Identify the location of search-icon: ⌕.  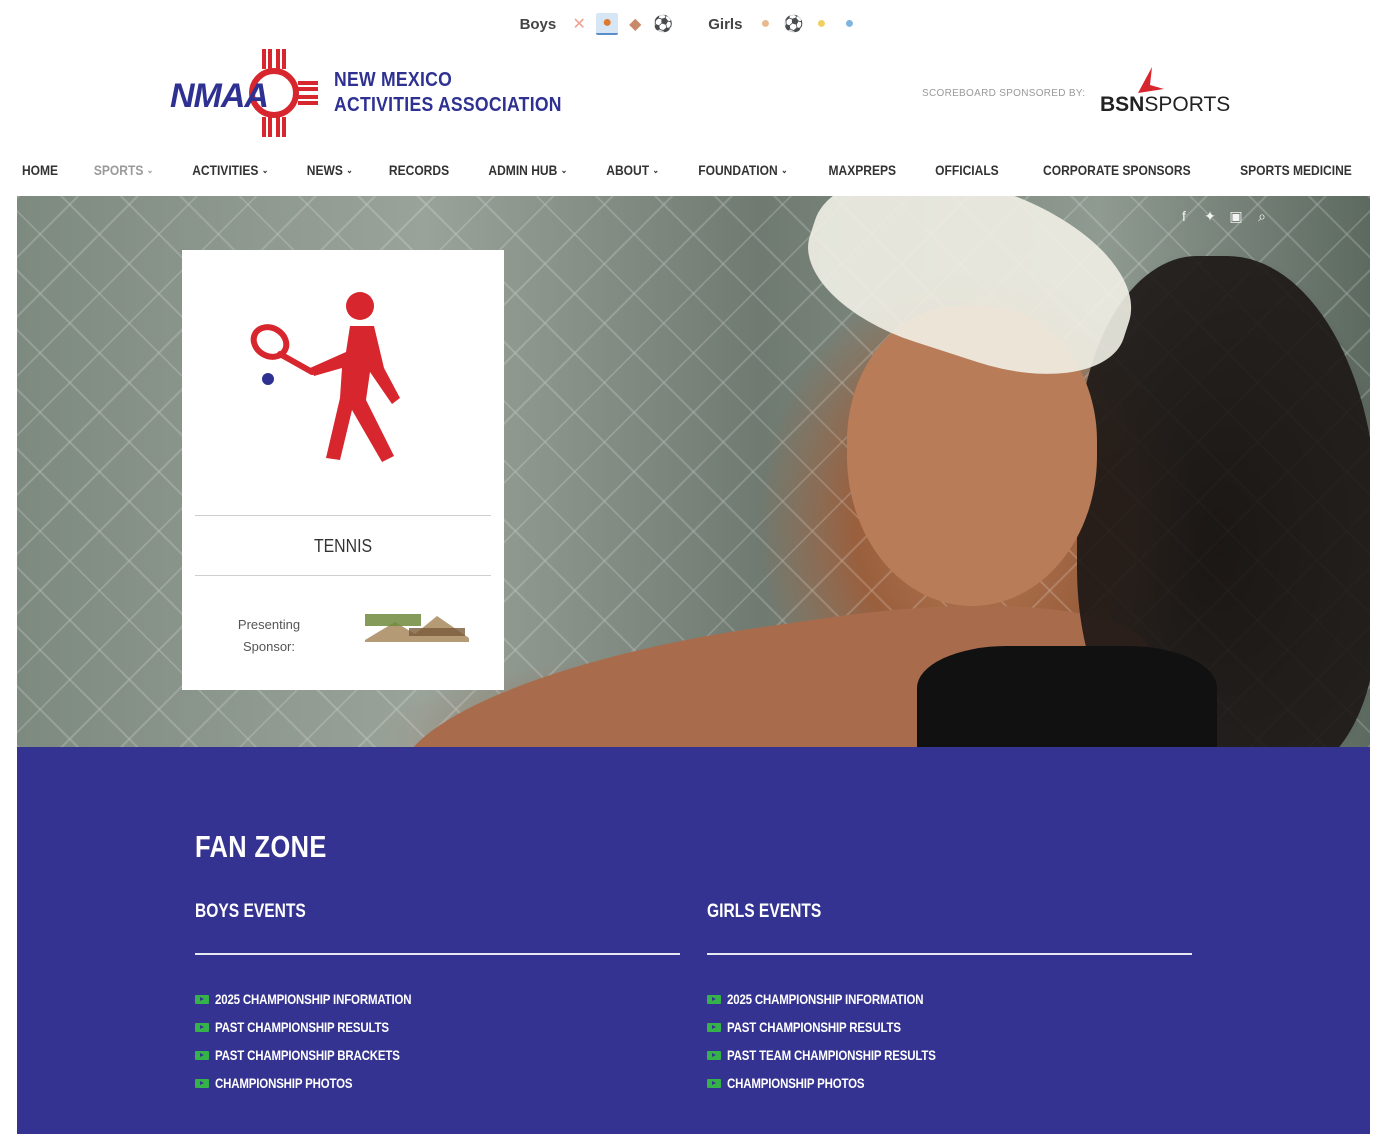
(1262, 216).